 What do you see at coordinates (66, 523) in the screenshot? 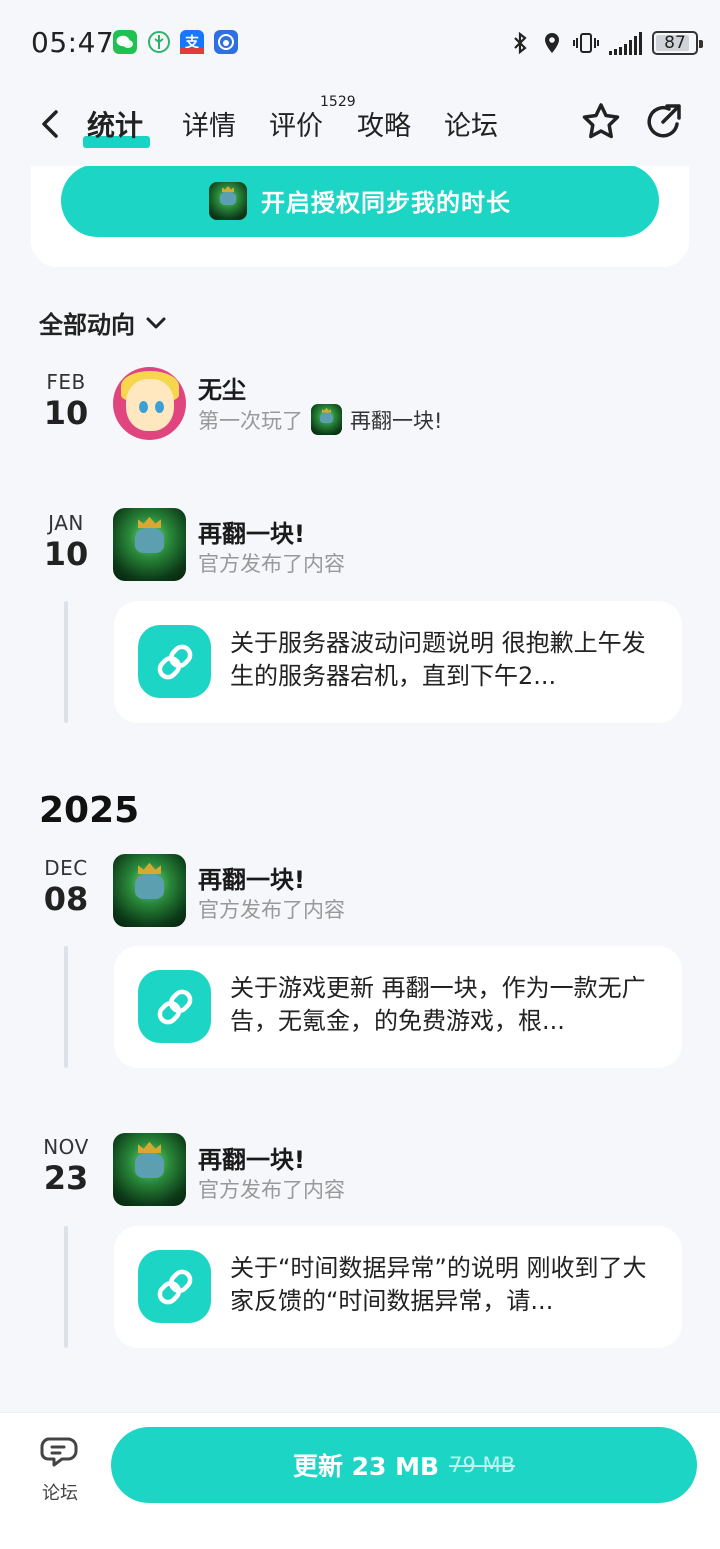
I see `date-month: JAN` at bounding box center [66, 523].